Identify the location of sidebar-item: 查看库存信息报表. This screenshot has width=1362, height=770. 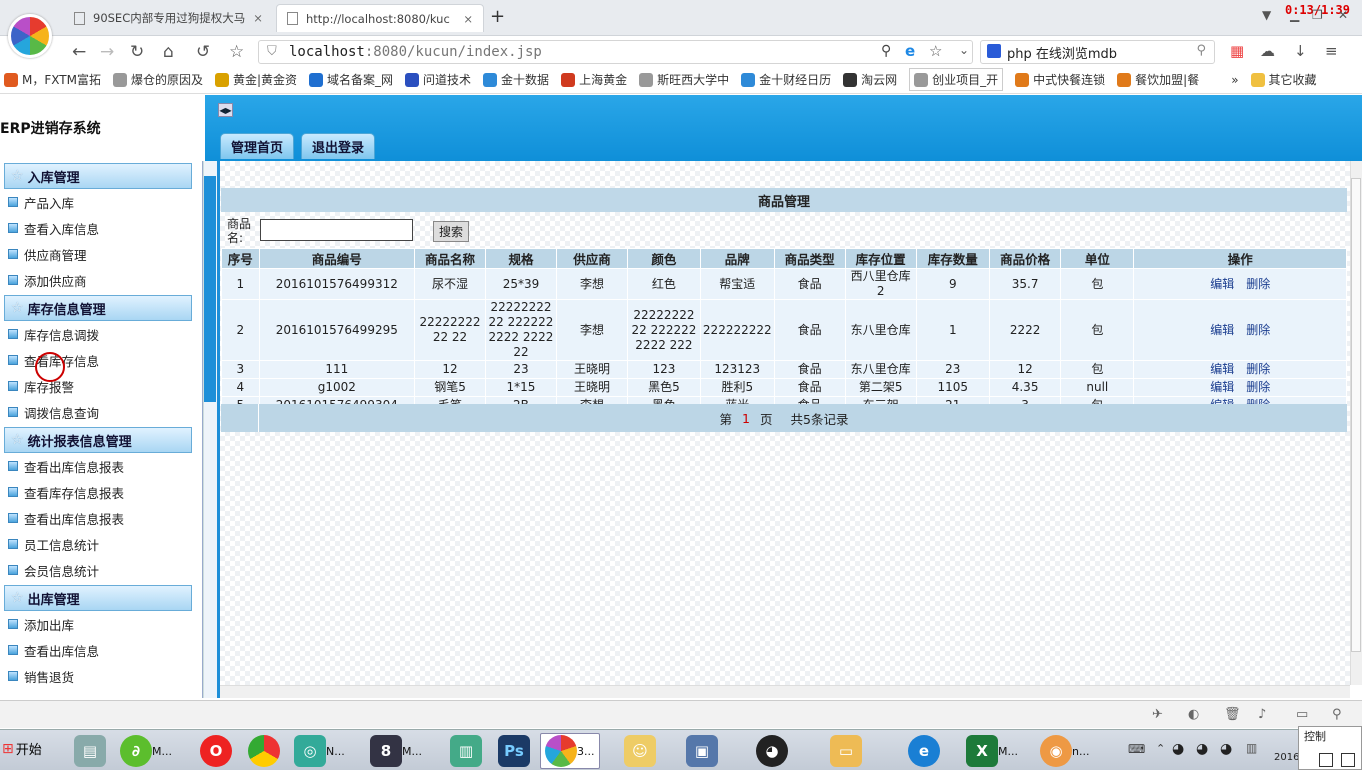
(101, 492).